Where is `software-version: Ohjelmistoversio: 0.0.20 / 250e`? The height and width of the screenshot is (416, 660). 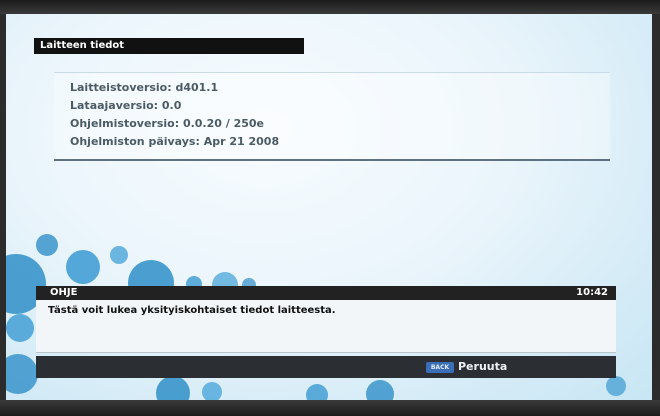 software-version: Ohjelmistoversio: 0.0.20 / 250e is located at coordinates (167, 123).